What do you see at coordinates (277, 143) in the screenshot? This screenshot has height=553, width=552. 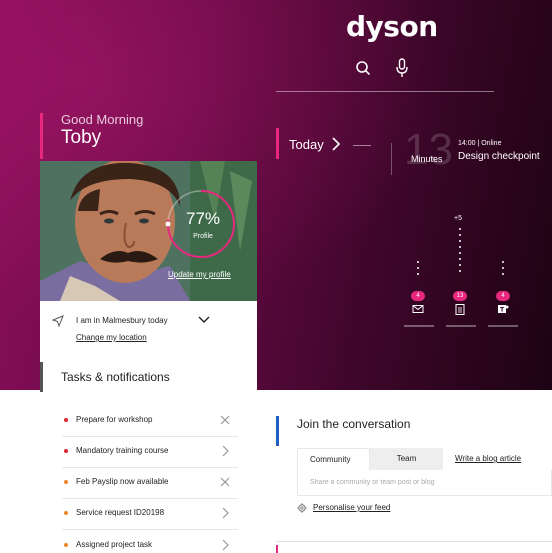 I see `today-accent-bar` at bounding box center [277, 143].